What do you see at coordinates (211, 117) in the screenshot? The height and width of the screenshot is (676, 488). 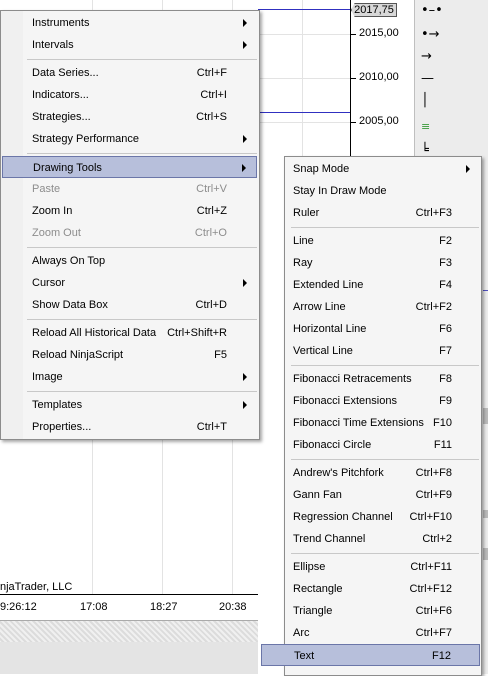 I see `menu-item-shortcut: Ctrl+S` at bounding box center [211, 117].